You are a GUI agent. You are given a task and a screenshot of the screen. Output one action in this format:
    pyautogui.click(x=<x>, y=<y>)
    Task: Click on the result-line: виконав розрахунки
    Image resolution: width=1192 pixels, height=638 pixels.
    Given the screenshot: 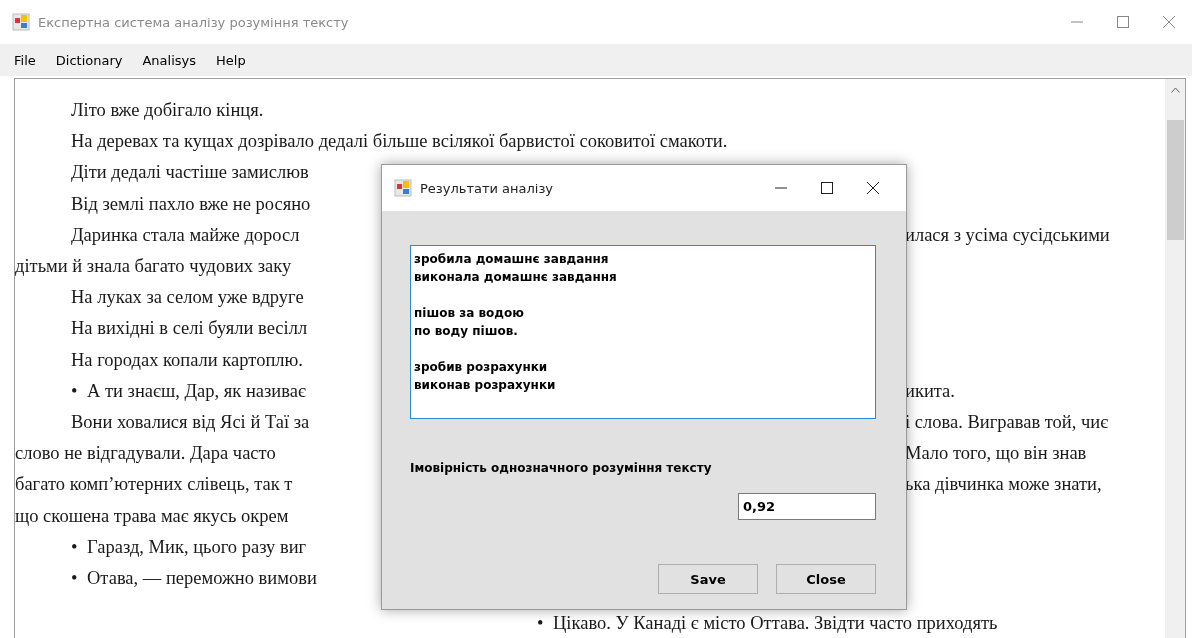 What is the action you would take?
    pyautogui.click(x=485, y=385)
    